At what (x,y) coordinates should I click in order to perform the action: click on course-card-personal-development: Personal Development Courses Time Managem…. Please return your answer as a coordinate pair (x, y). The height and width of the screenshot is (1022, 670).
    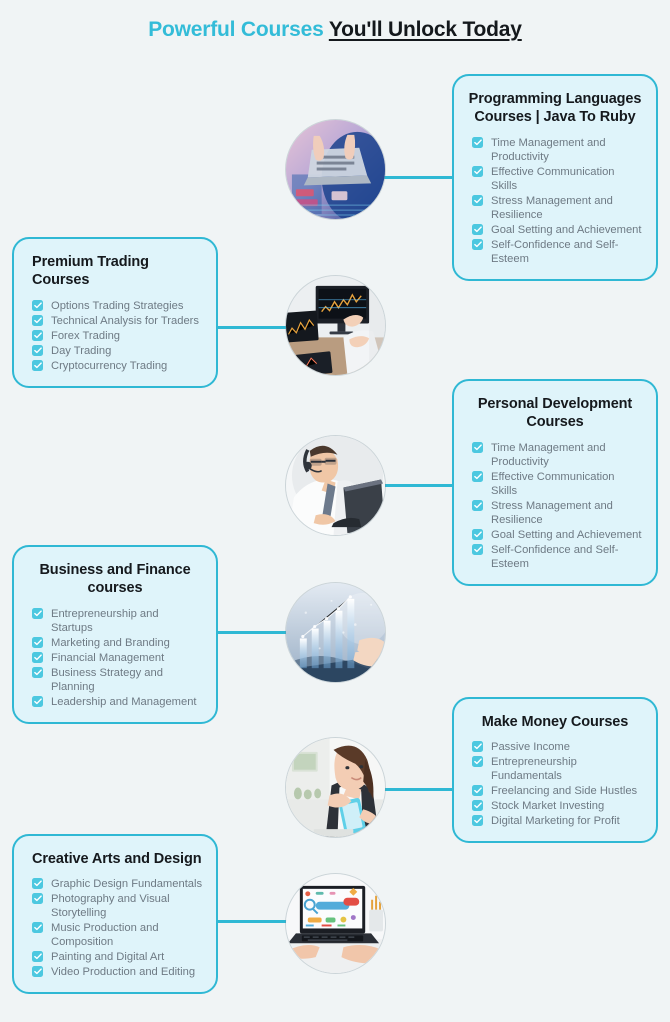
    Looking at the image, I should click on (555, 482).